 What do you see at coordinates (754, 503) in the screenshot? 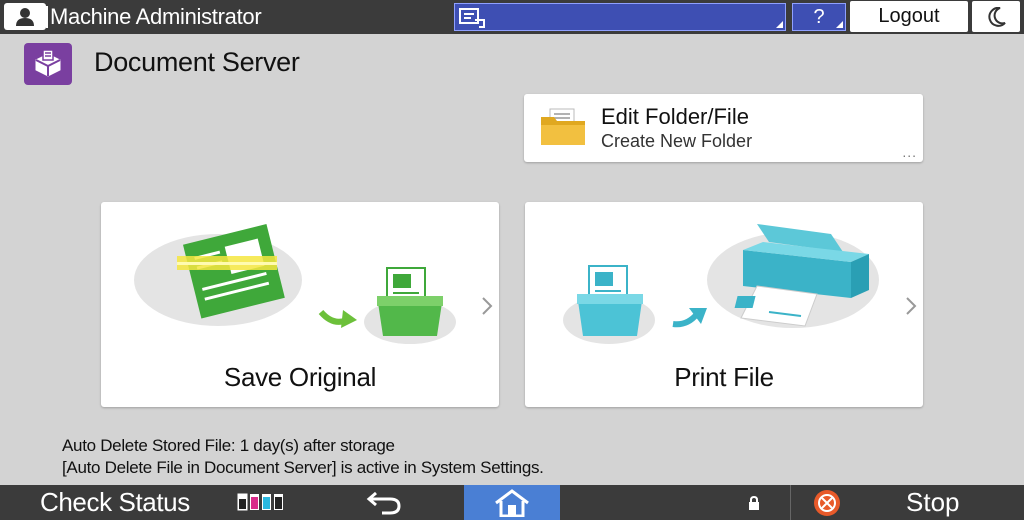
I see `lock-icon` at bounding box center [754, 503].